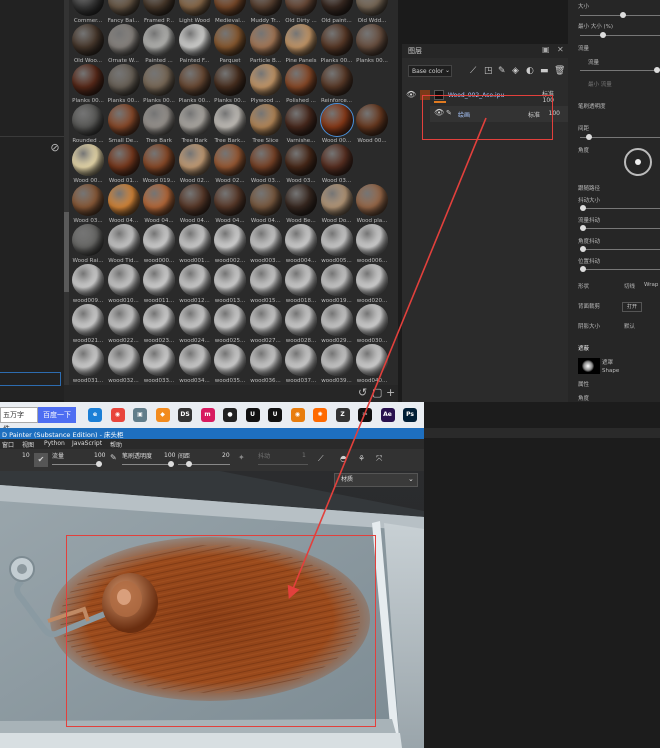 The height and width of the screenshot is (748, 660). Describe the element at coordinates (473, 71) in the screenshot. I see `add-effect-icon: ⟋` at that location.